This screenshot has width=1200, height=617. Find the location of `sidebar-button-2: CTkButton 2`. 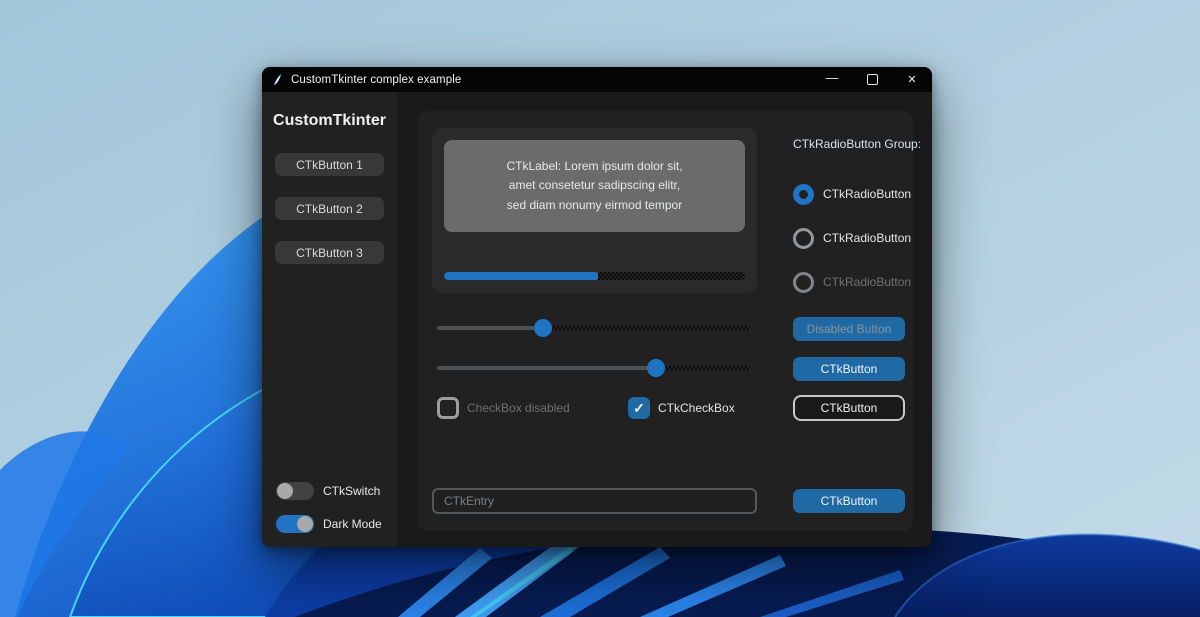

sidebar-button-2: CTkButton 2 is located at coordinates (329, 208).